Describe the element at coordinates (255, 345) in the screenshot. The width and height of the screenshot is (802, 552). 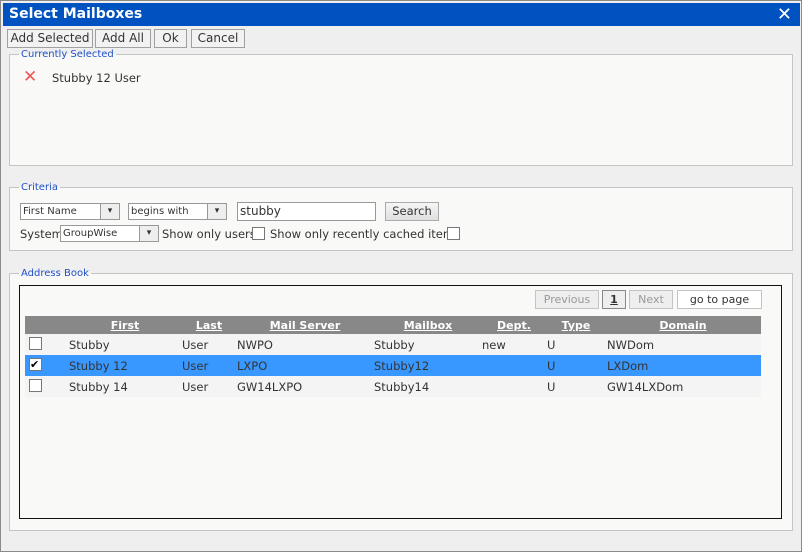
I see `cell-mail-server: NWPO` at that location.